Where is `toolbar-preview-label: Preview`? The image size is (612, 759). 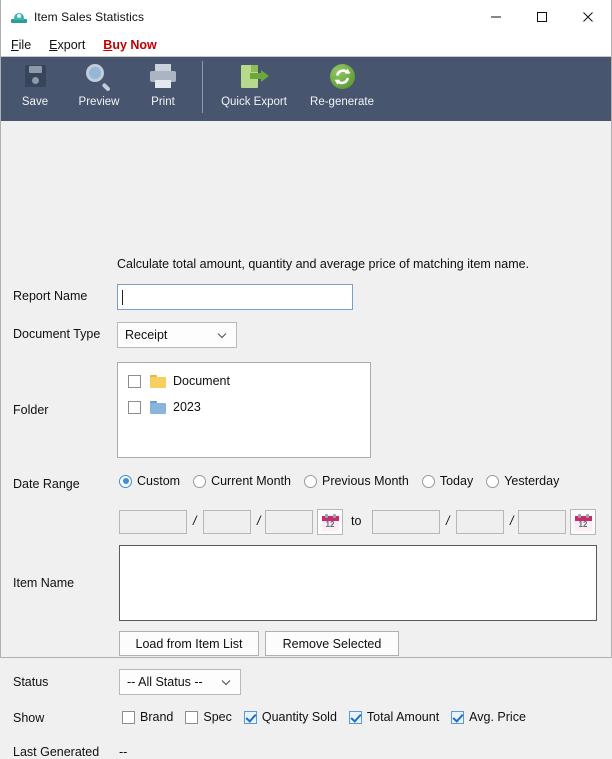 toolbar-preview-label: Preview is located at coordinates (99, 102).